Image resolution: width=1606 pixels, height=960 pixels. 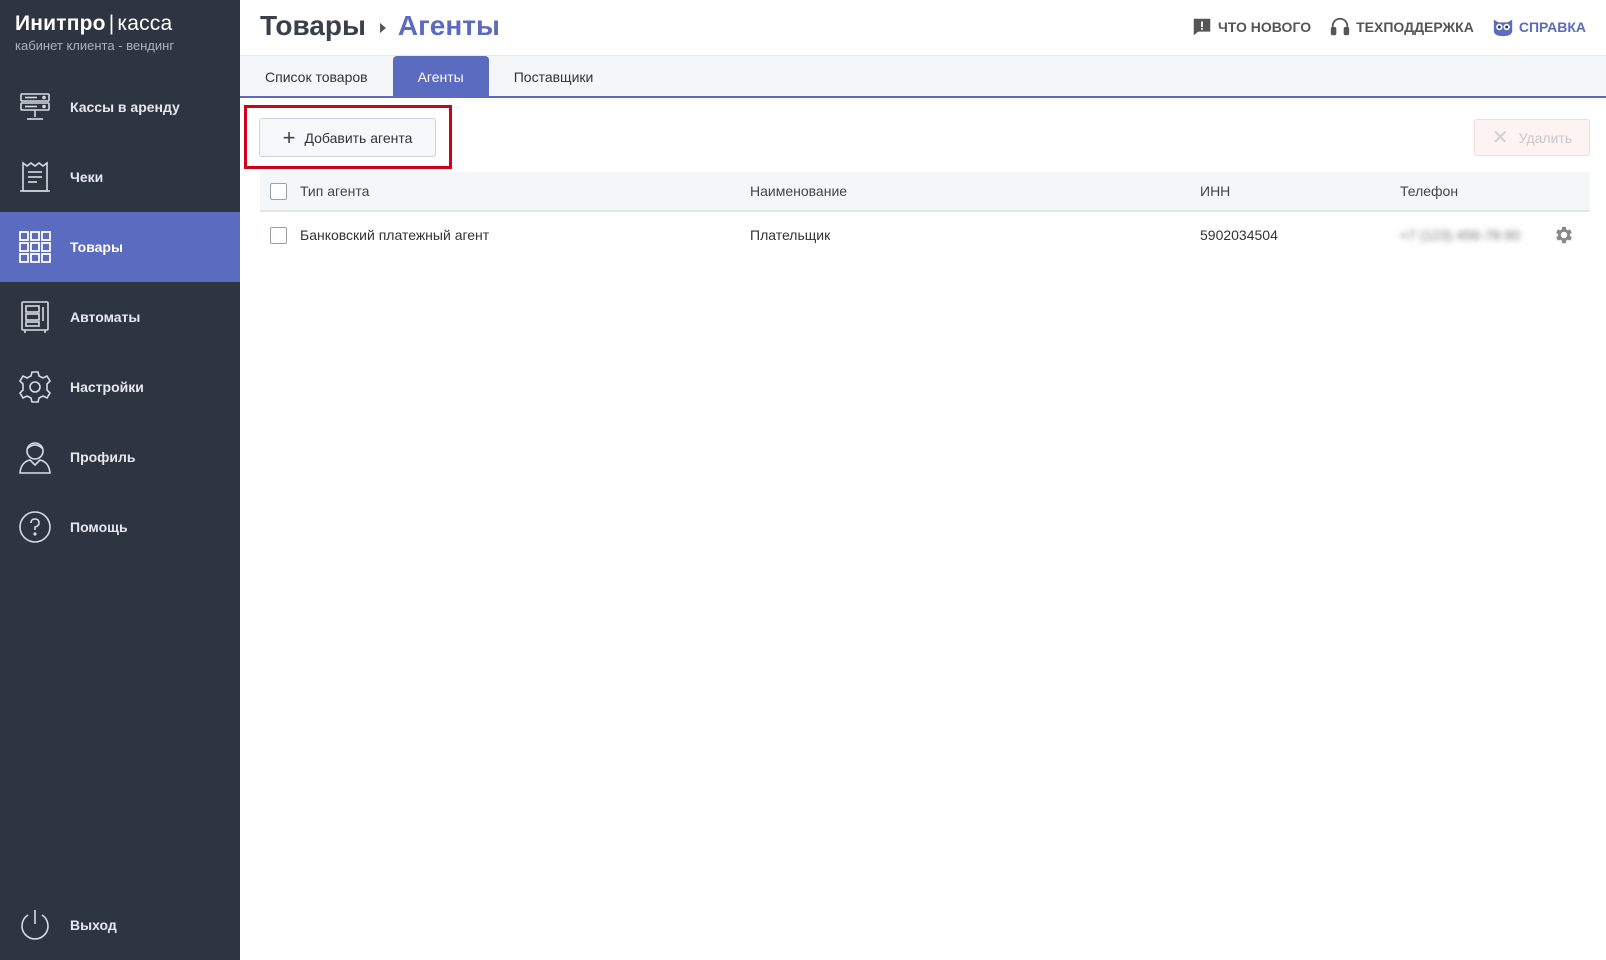 I want to click on row-settings-gear-icon, so click(x=1564, y=235).